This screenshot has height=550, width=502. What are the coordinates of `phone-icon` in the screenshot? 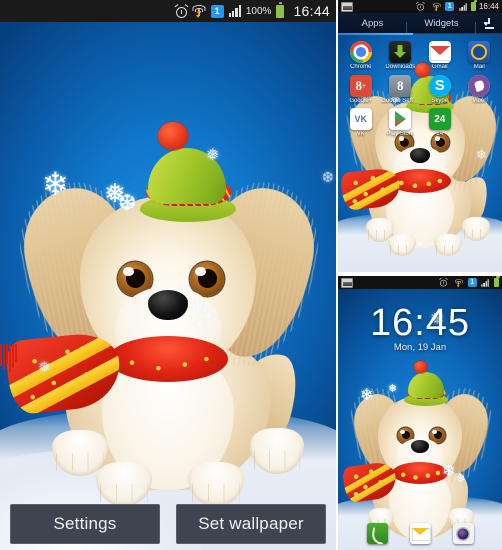 It's located at (377, 533).